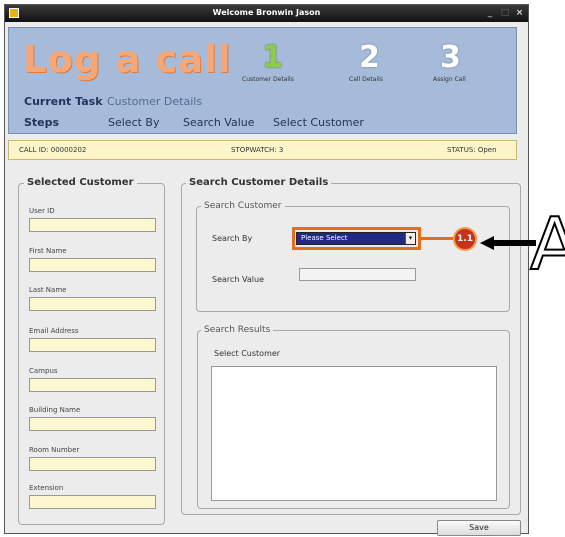  I want to click on search-value-input, so click(357, 274).